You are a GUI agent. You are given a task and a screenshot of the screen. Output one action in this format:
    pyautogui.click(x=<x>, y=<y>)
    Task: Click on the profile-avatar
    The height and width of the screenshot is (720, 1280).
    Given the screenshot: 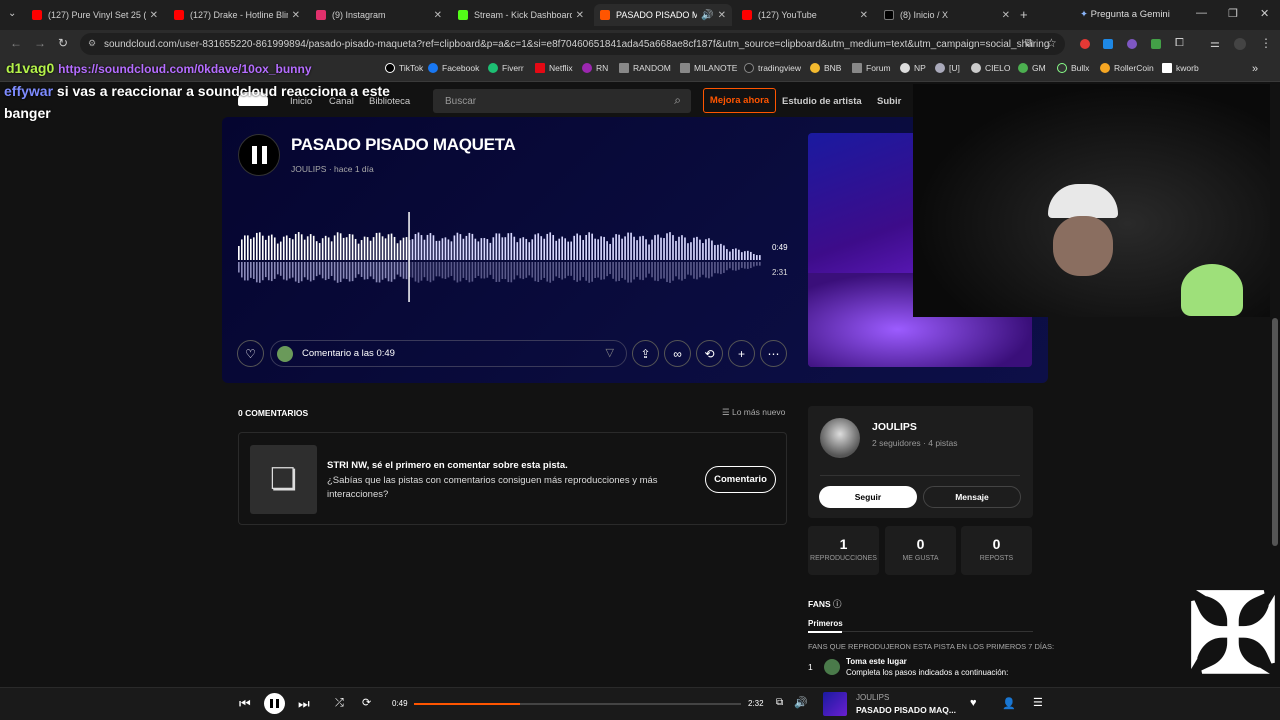 What is the action you would take?
    pyautogui.click(x=1240, y=44)
    